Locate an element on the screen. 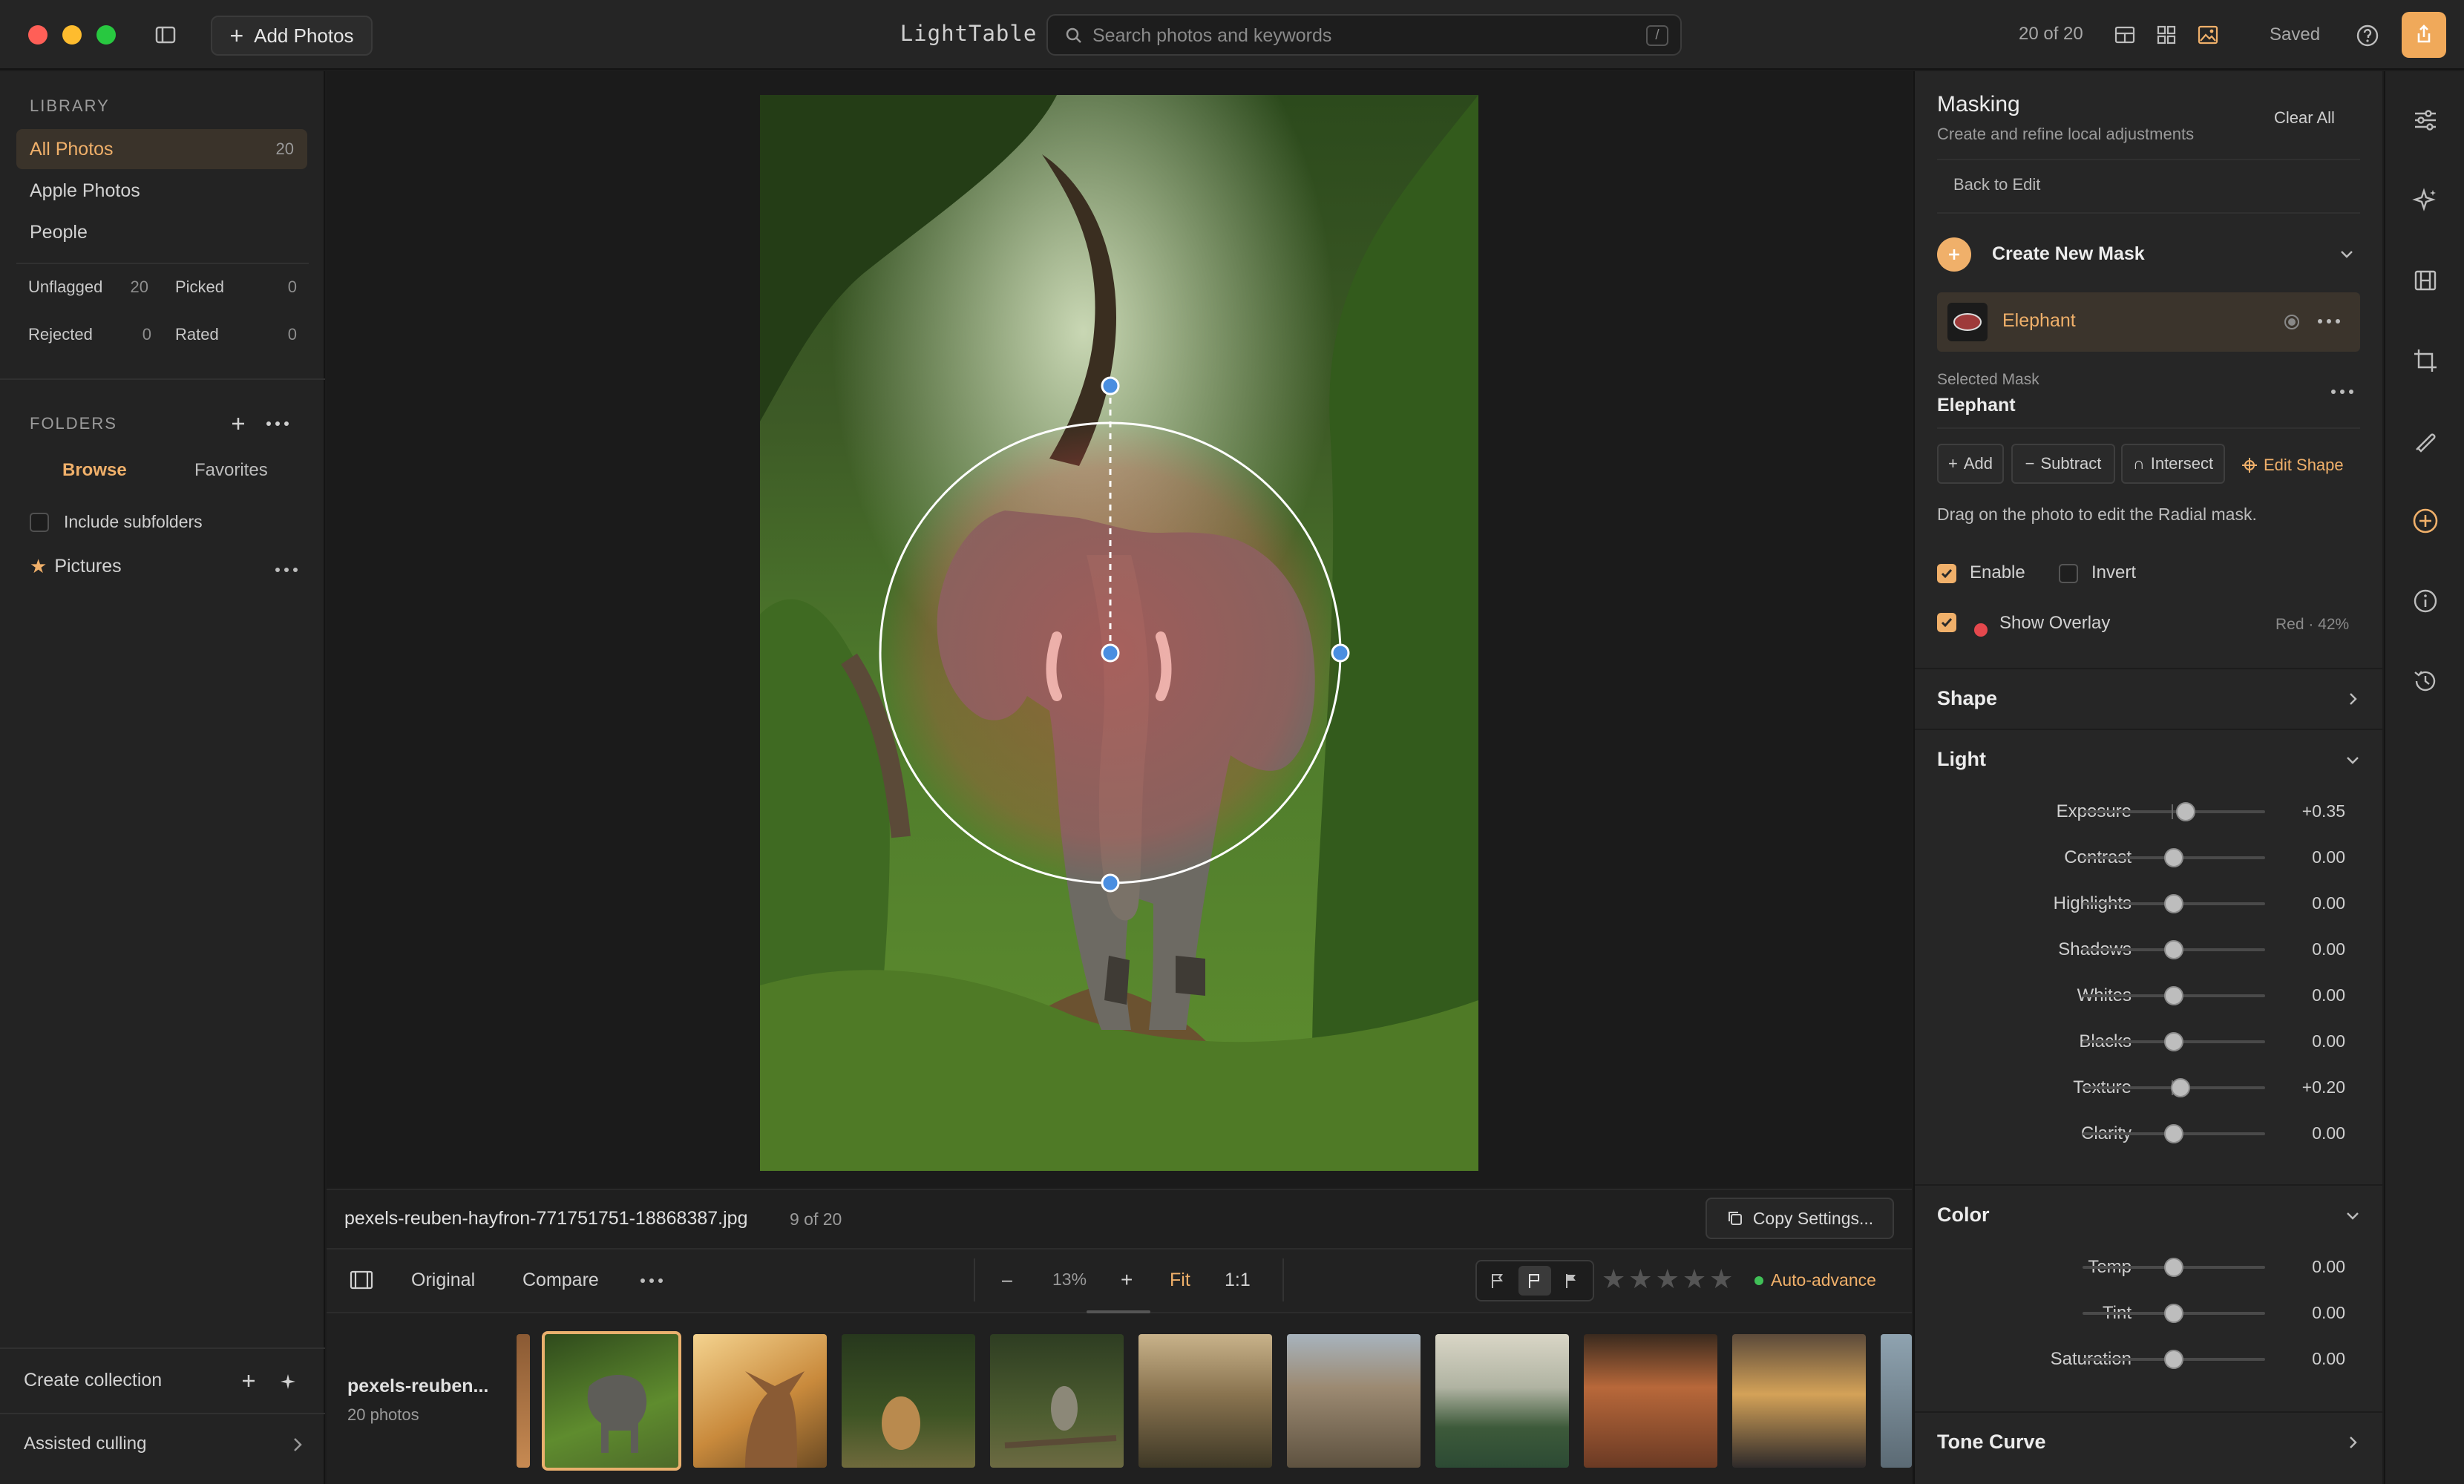 This screenshot has height=1484, width=2464. mask-intersect-button: ∩ Intersect is located at coordinates (2173, 464).